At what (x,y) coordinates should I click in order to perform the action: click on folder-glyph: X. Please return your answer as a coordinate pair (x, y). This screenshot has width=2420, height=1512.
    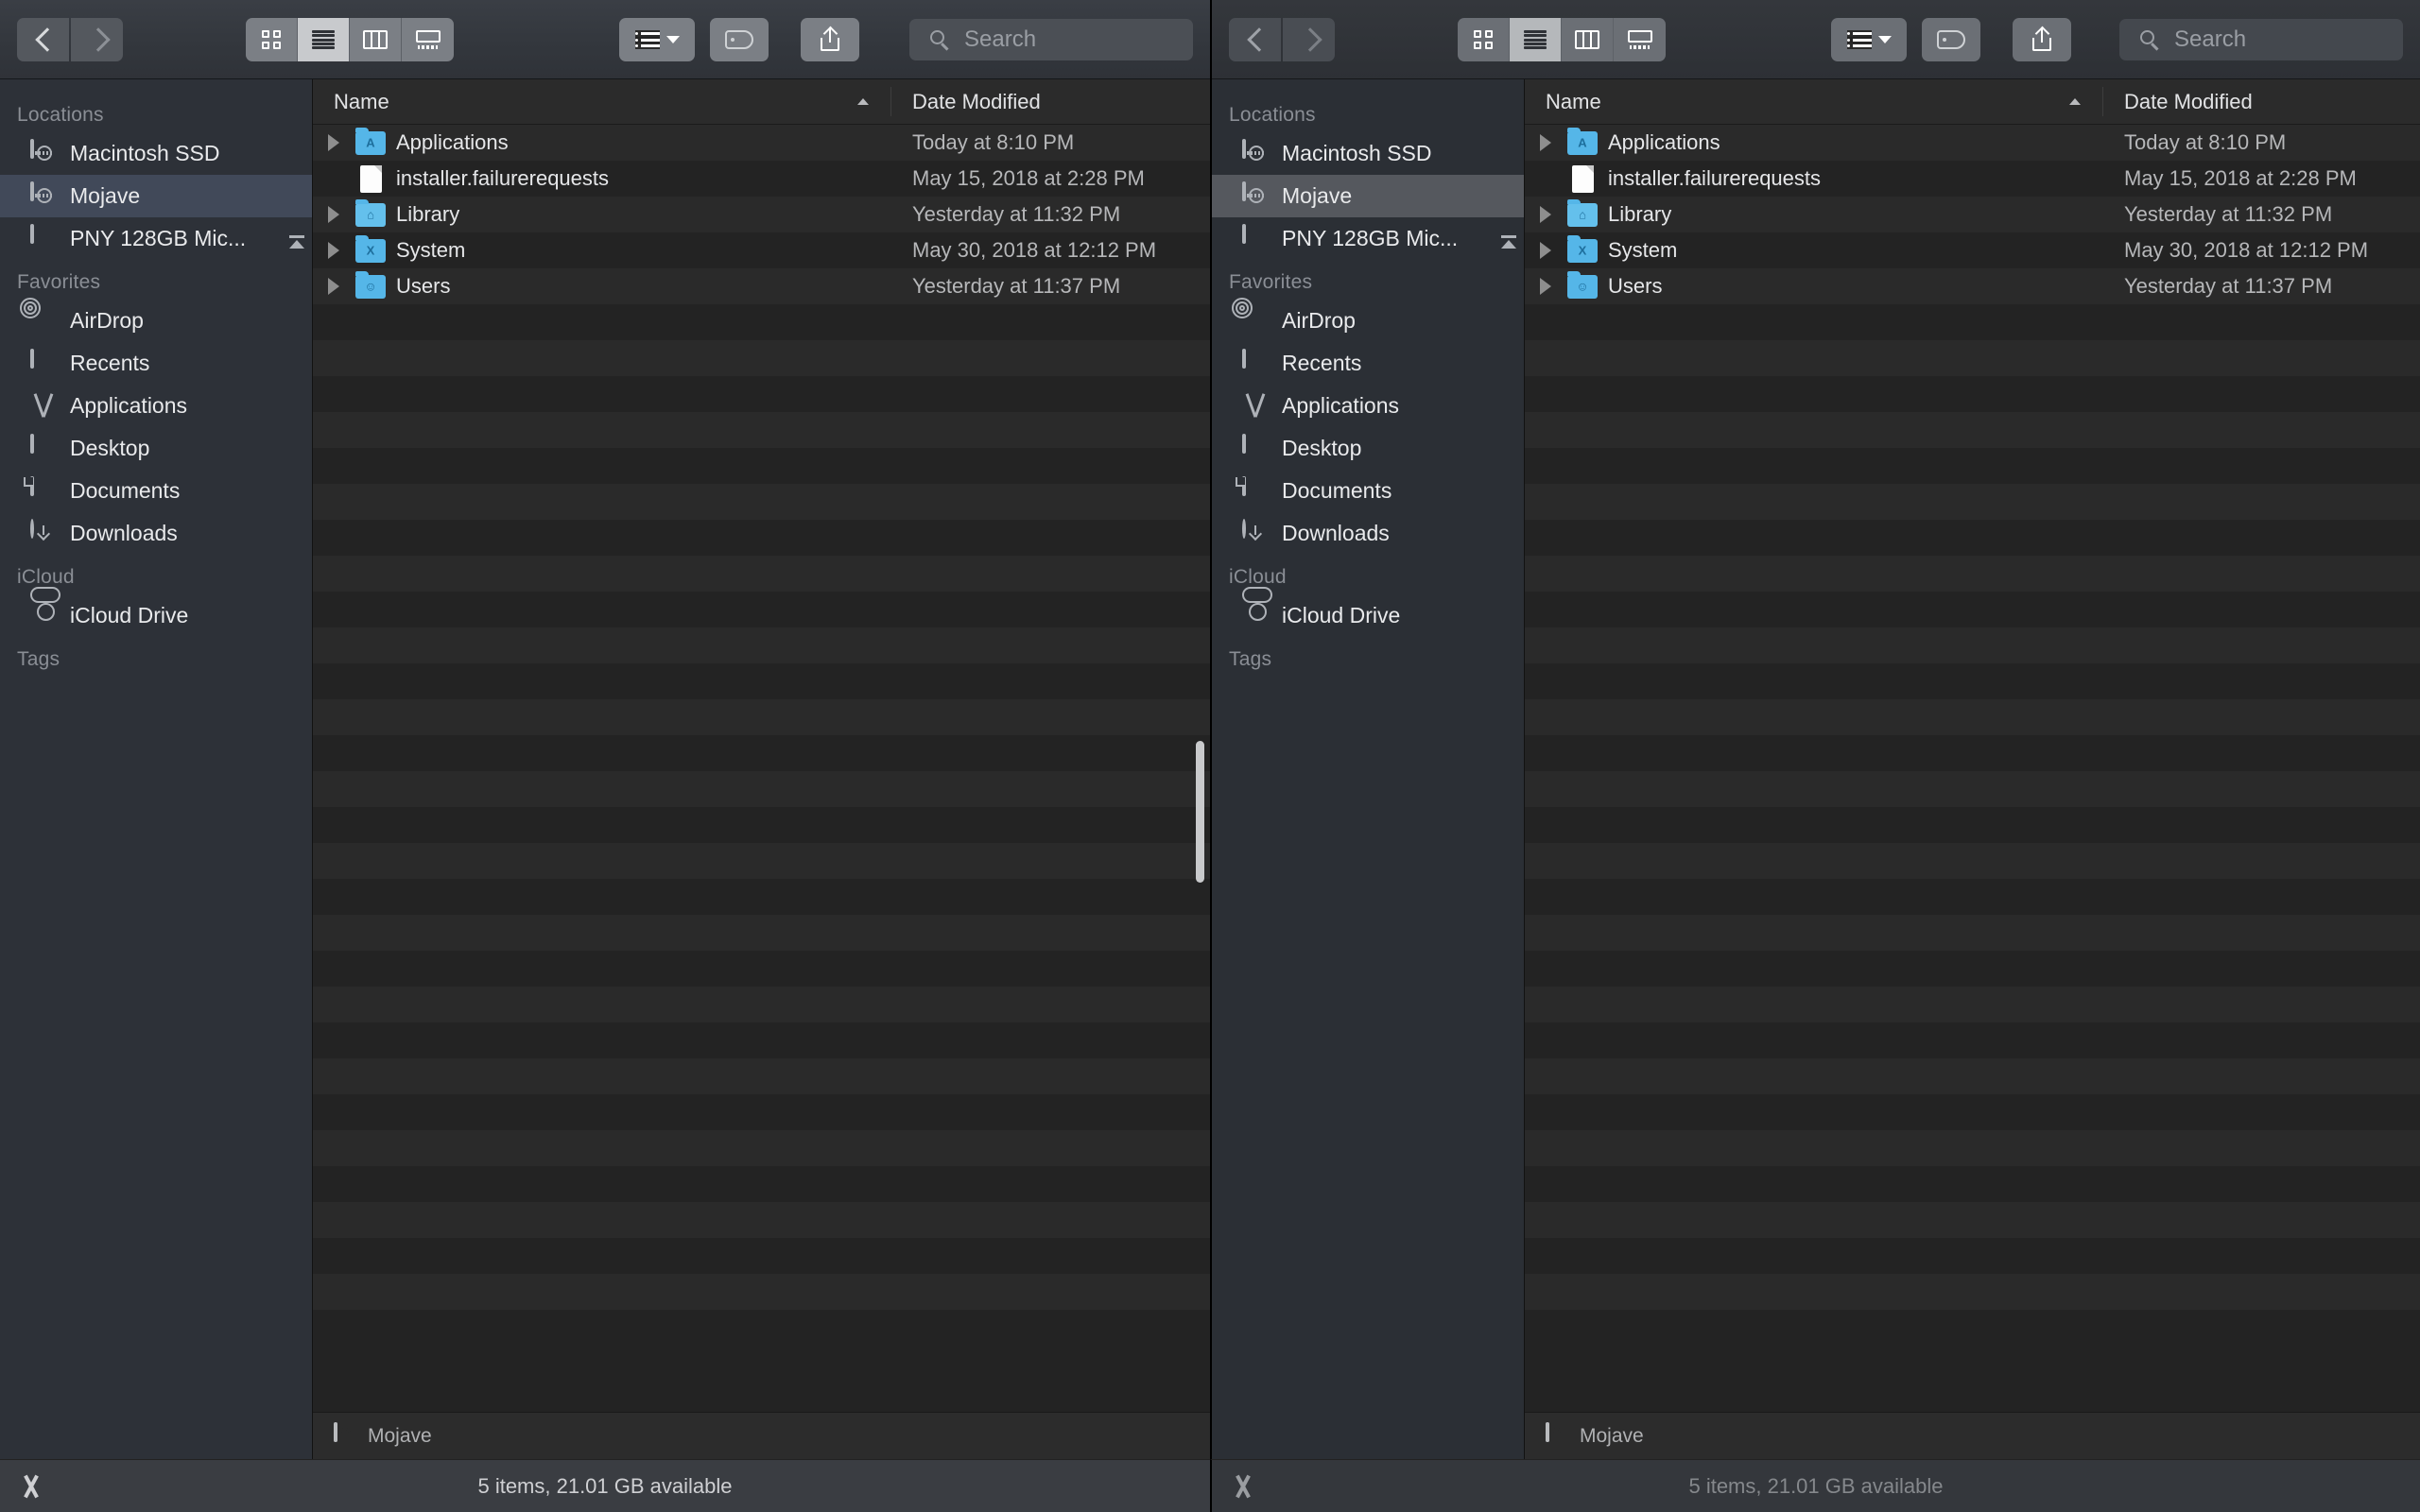
    Looking at the image, I should click on (370, 248).